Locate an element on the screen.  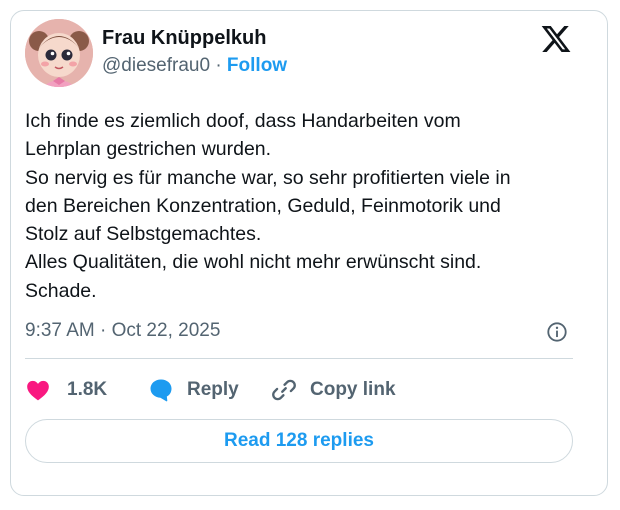
tweet-timestamp: 9:37 AM · Oct 22, 2025 is located at coordinates (122, 331).